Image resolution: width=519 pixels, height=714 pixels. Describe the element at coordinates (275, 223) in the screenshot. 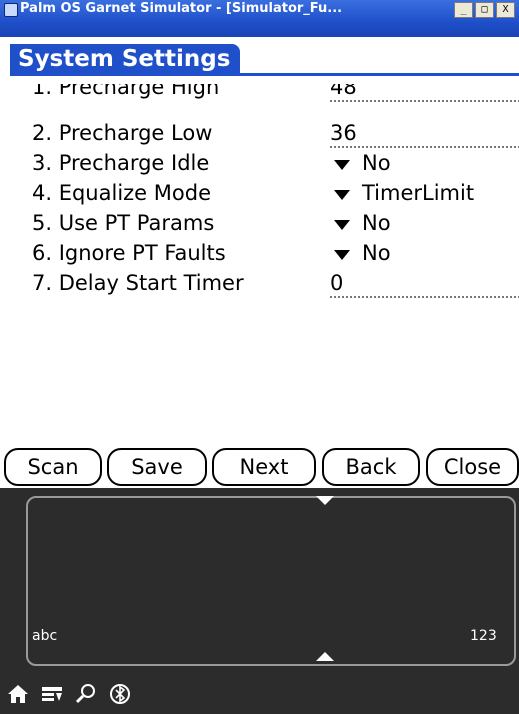

I see `list-item: 5. Use PT Params No` at that location.